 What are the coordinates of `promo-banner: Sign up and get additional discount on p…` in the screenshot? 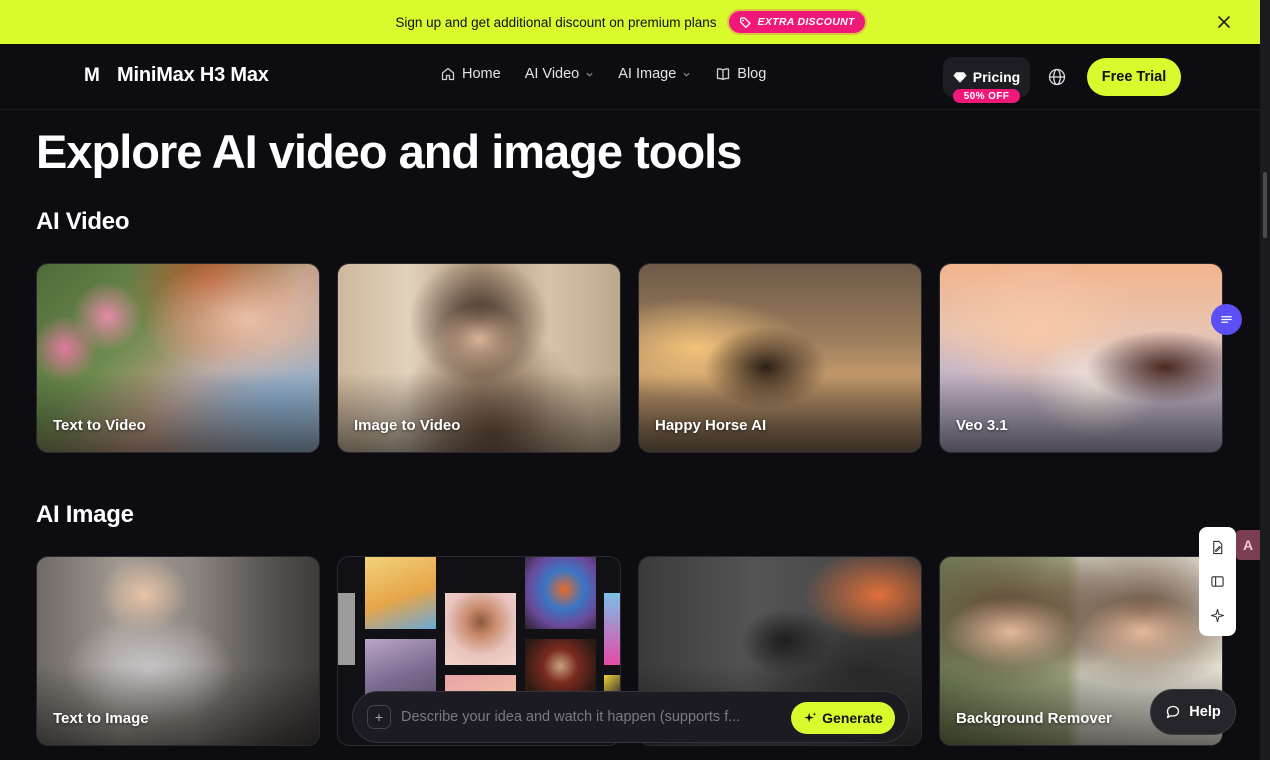 It's located at (630, 22).